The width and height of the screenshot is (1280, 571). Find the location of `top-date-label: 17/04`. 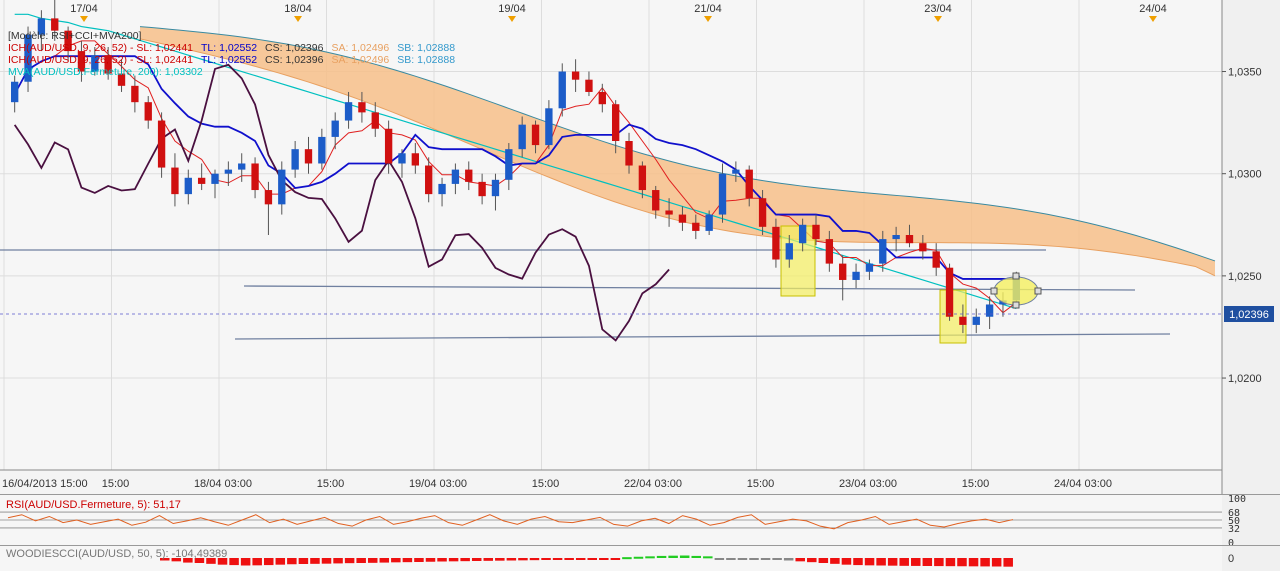

top-date-label: 17/04 is located at coordinates (84, 9).